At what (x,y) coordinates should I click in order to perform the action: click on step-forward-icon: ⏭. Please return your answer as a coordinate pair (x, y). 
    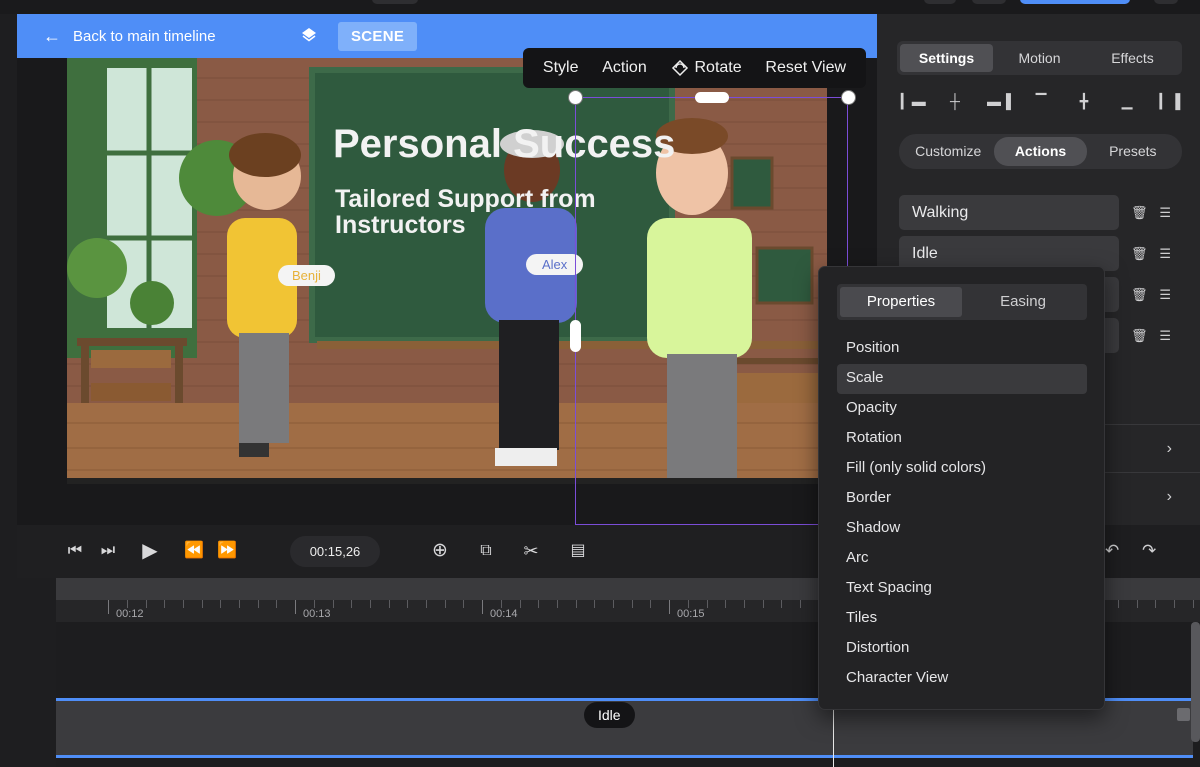
    Looking at the image, I should click on (108, 551).